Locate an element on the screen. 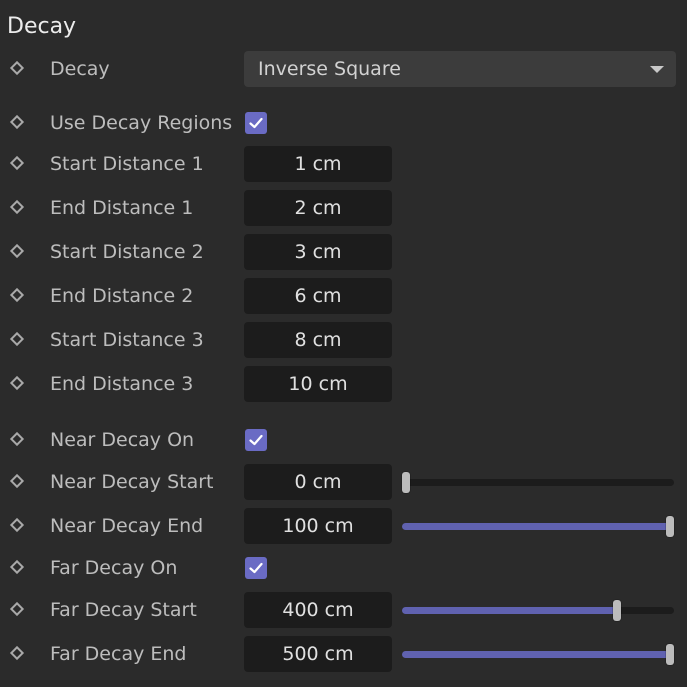  end-distance-1-label: End Distance 1 is located at coordinates (122, 208).